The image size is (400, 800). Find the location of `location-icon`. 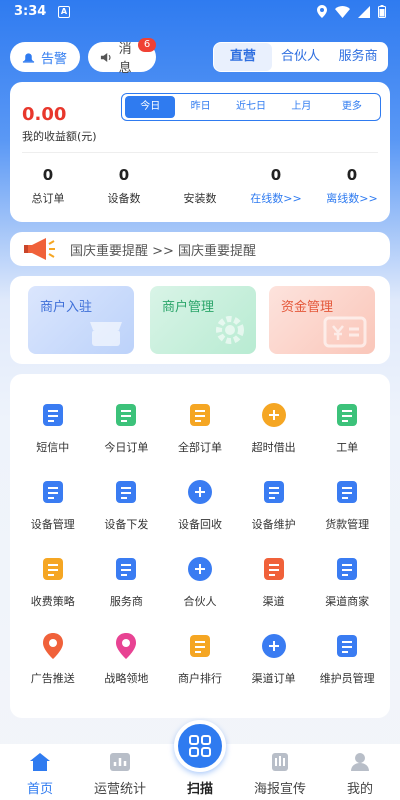

location-icon is located at coordinates (126, 646).